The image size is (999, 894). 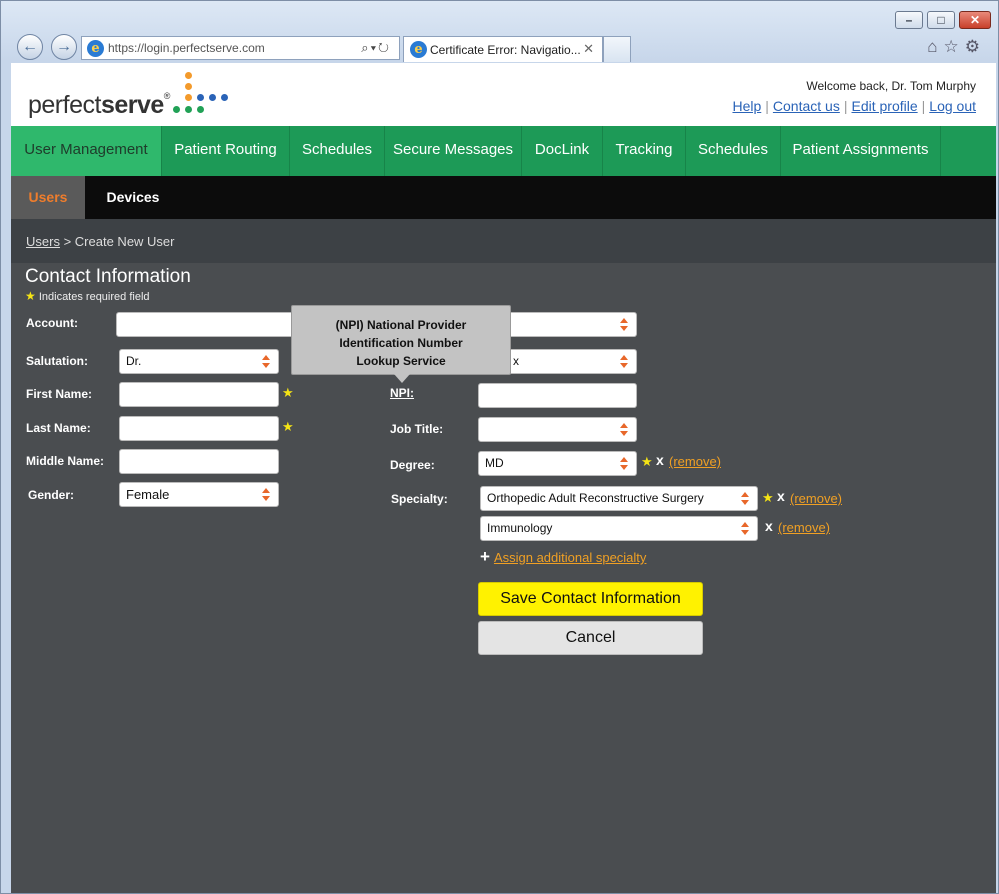 I want to click on salutation-label: Salutation:, so click(x=57, y=361).